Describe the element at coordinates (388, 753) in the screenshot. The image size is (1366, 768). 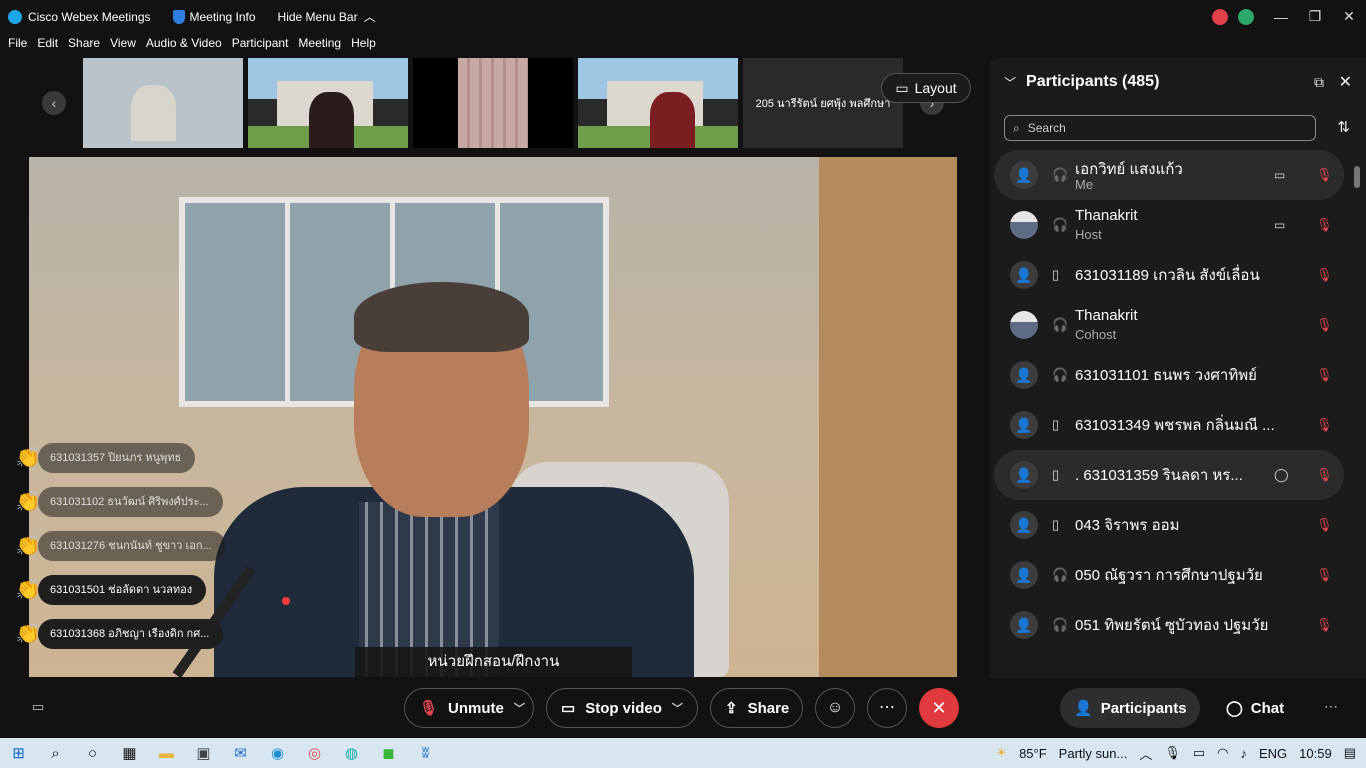
I see `line-icon: ◼` at that location.